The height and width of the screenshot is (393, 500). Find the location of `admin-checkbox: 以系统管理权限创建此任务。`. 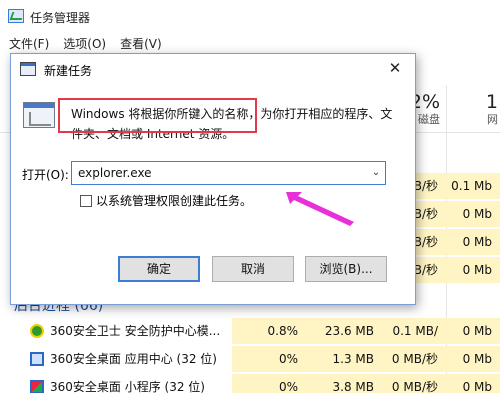

admin-checkbox: 以系统管理权限创建此任务。 is located at coordinates (166, 200).